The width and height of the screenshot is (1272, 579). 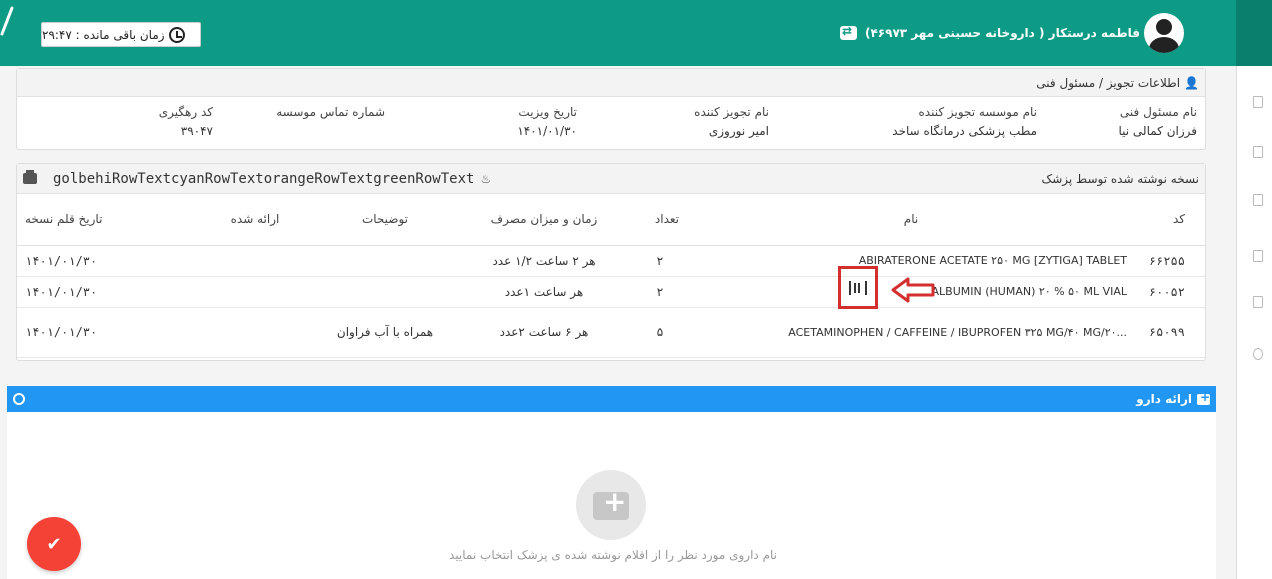 What do you see at coordinates (30, 177) in the screenshot?
I see `print-icon` at bounding box center [30, 177].